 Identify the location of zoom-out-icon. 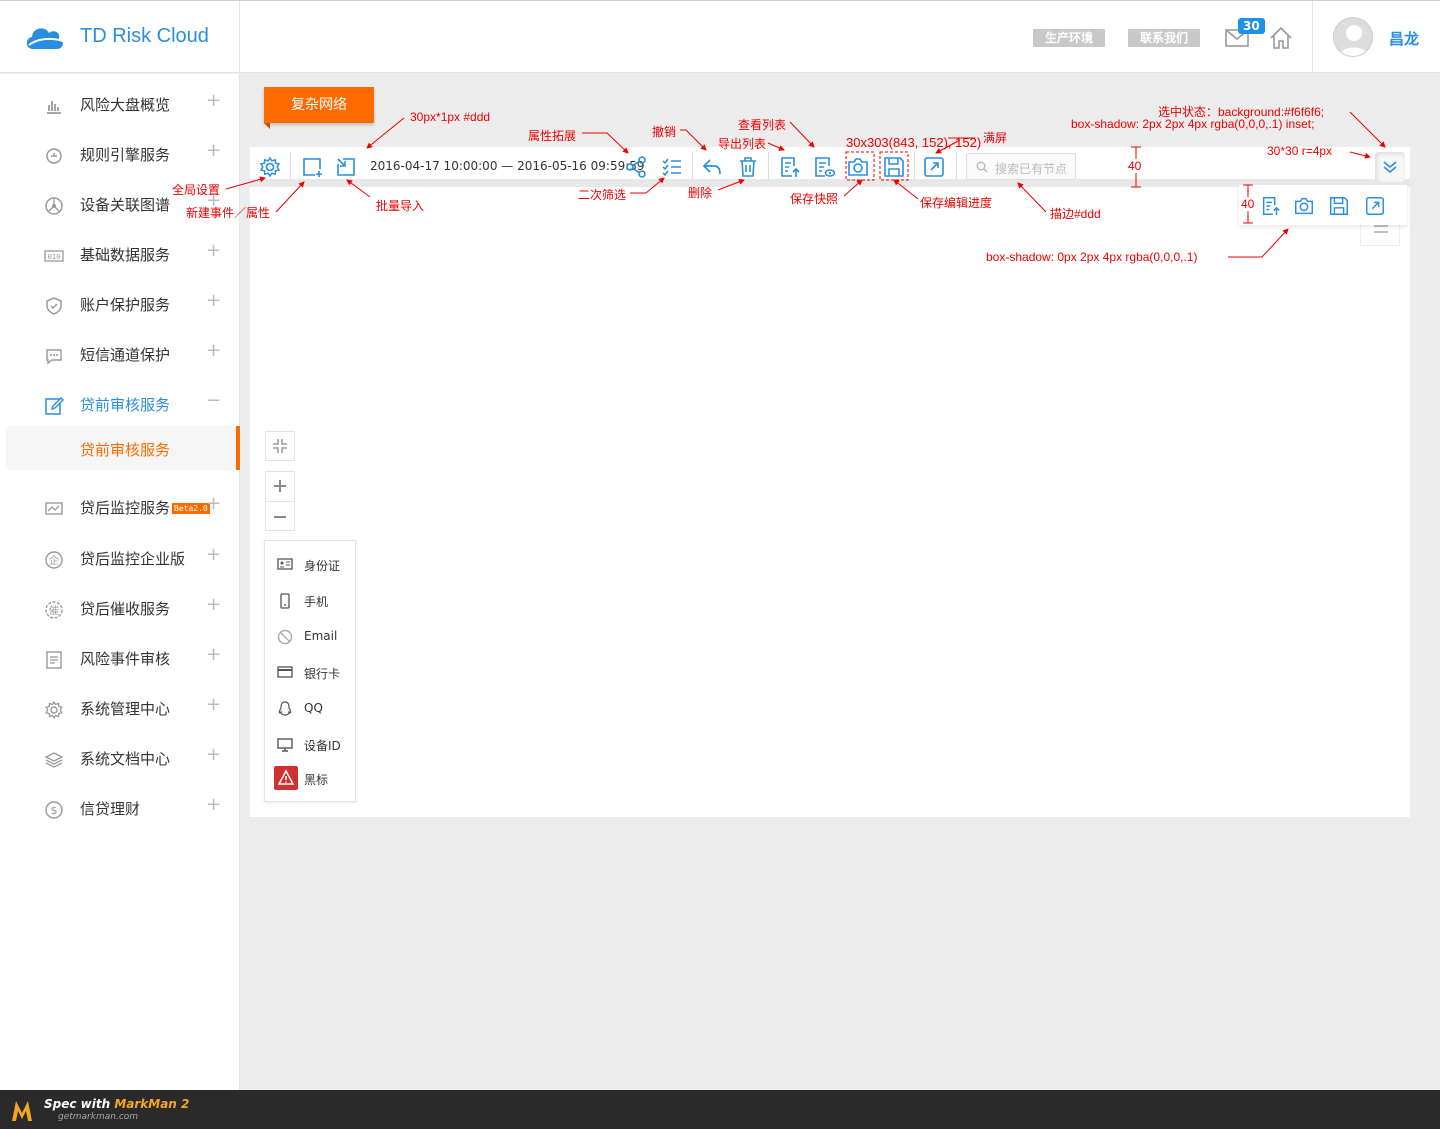
(280, 517).